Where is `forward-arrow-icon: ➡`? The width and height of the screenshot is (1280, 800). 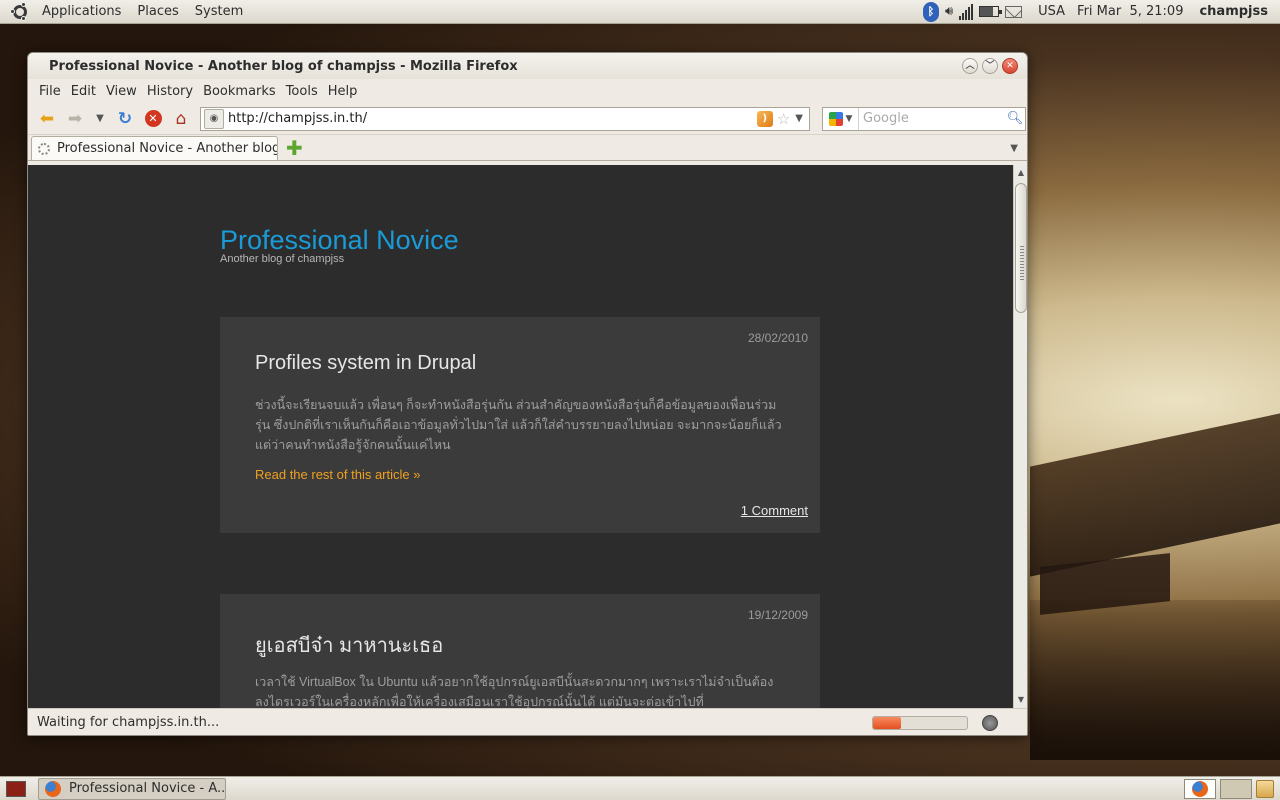
forward-arrow-icon: ➡ is located at coordinates (75, 118).